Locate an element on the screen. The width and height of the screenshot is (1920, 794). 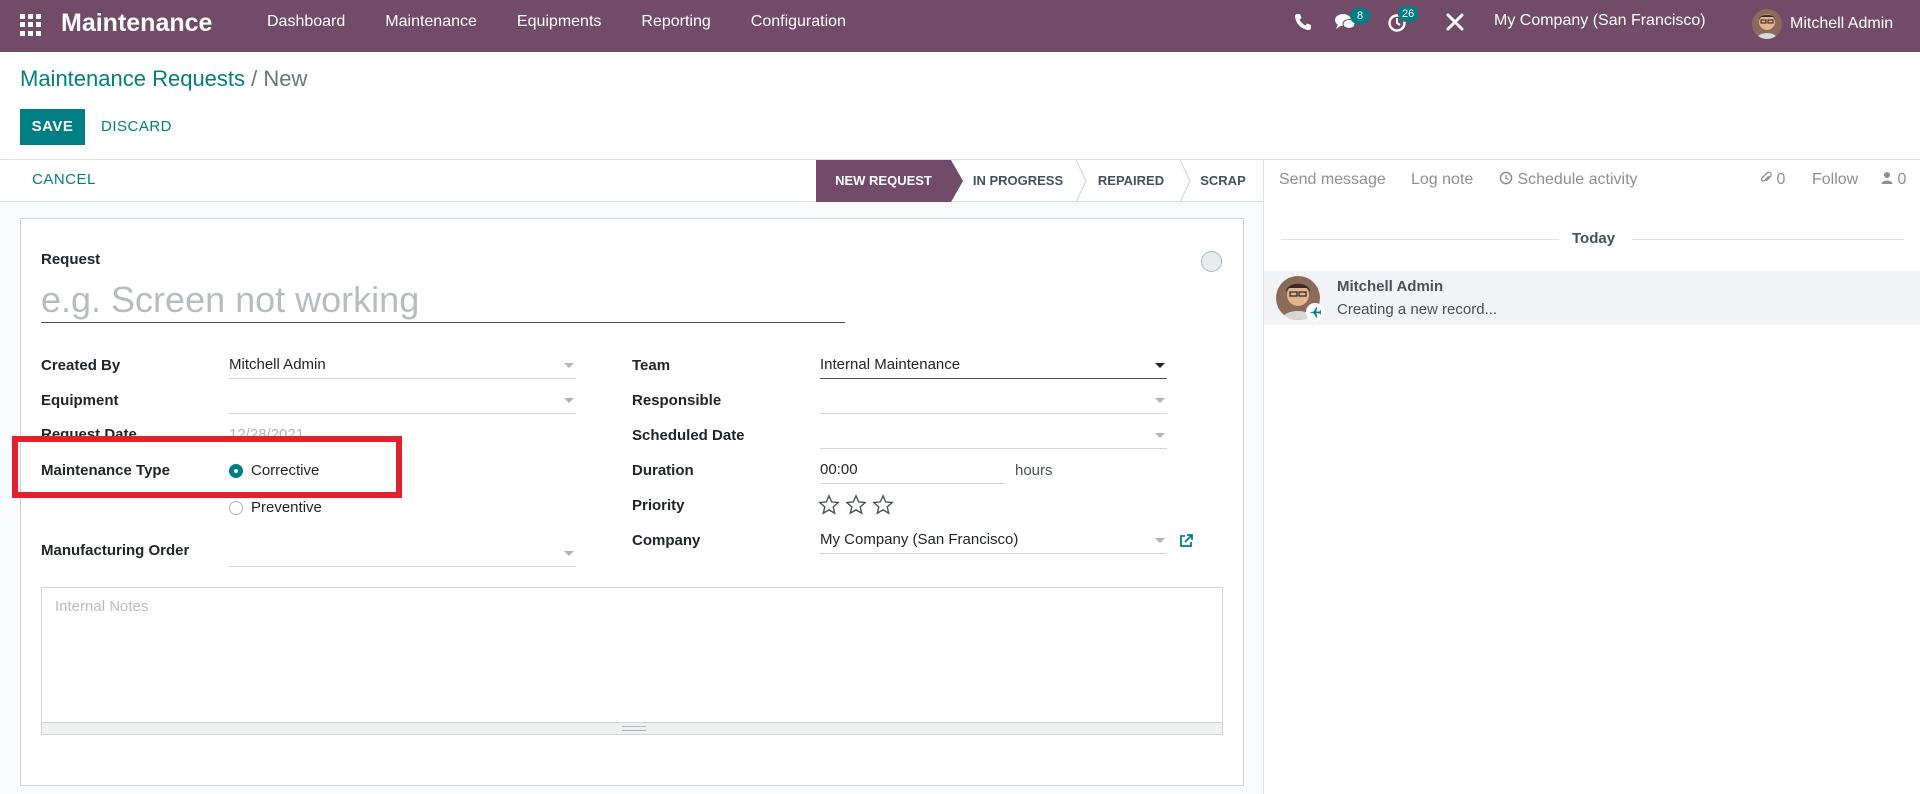
created-by-value: Mitchell Admin is located at coordinates (277, 364).